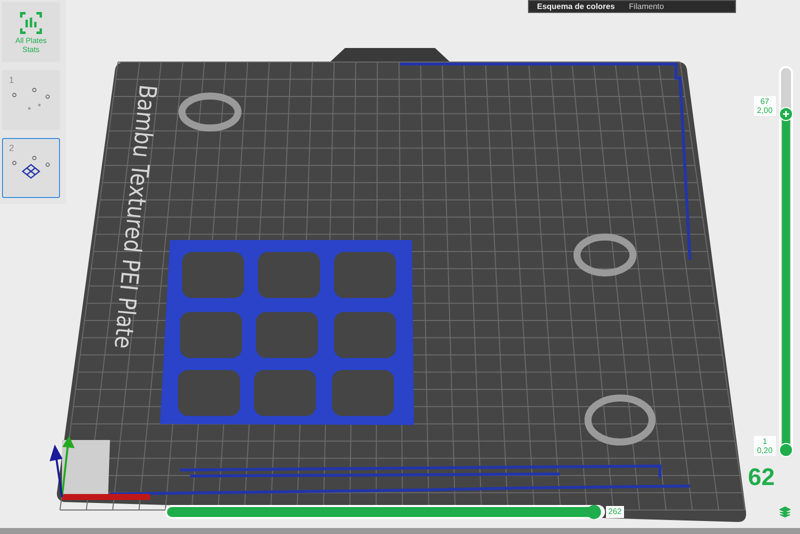 Image resolution: width=800 pixels, height=534 pixels. Describe the element at coordinates (765, 110) in the screenshot. I see `layer-height: 2,00` at that location.